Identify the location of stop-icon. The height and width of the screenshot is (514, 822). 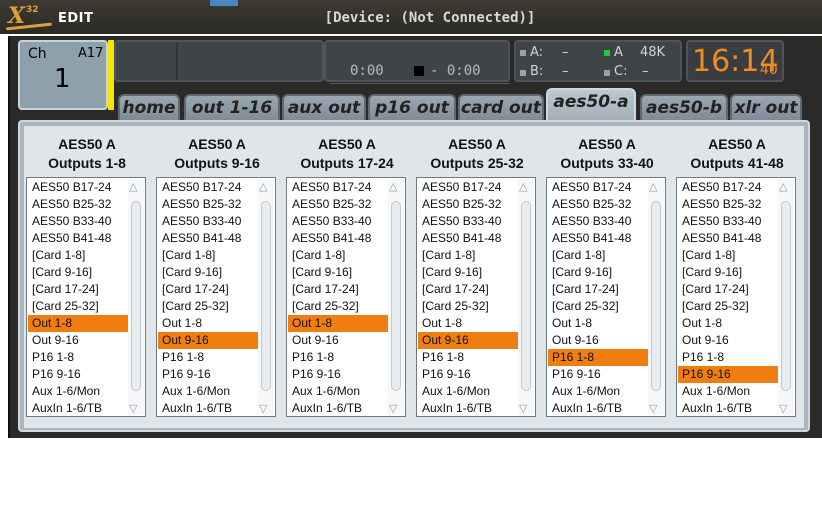
(419, 71).